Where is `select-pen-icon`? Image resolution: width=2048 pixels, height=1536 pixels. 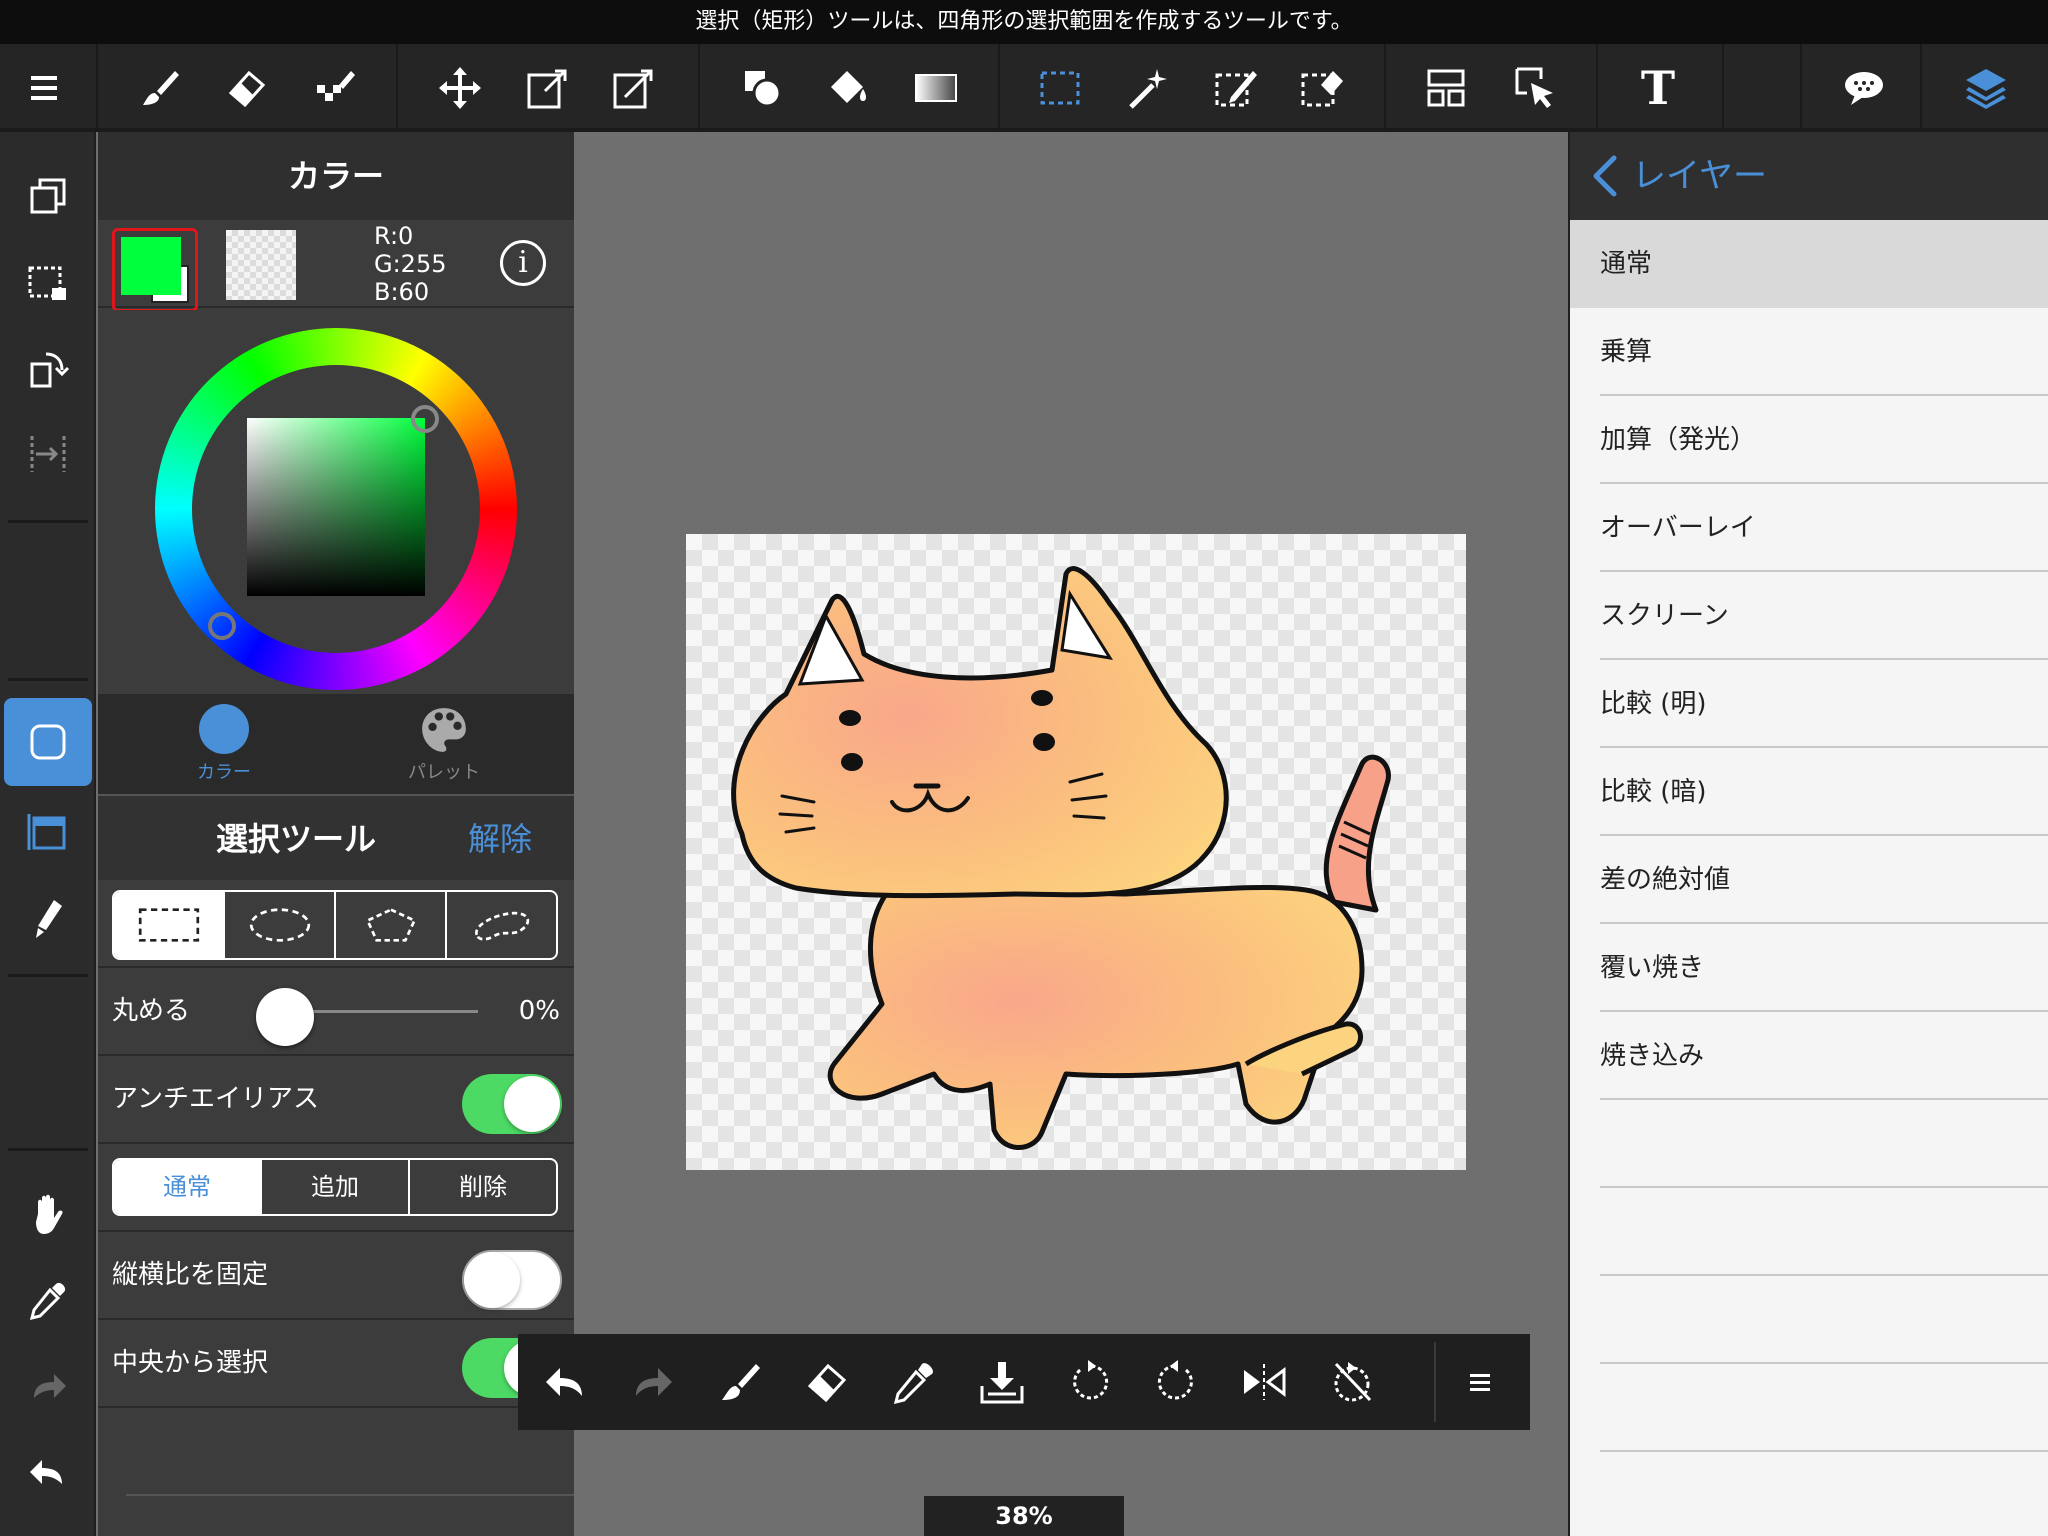
select-pen-icon is located at coordinates (1236, 88).